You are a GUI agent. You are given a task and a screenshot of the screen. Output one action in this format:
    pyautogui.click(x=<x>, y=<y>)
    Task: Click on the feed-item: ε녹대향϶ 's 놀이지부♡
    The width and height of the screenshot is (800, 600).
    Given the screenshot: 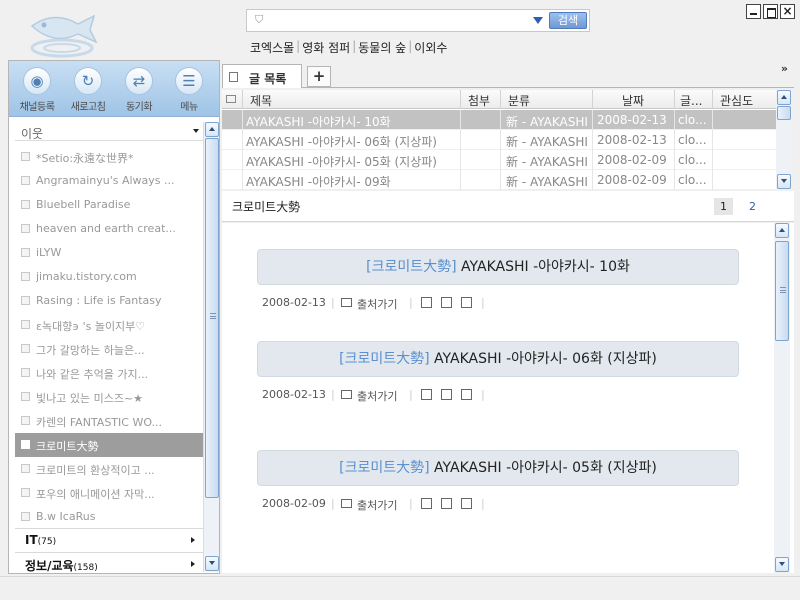 What is the action you would take?
    pyautogui.click(x=109, y=325)
    